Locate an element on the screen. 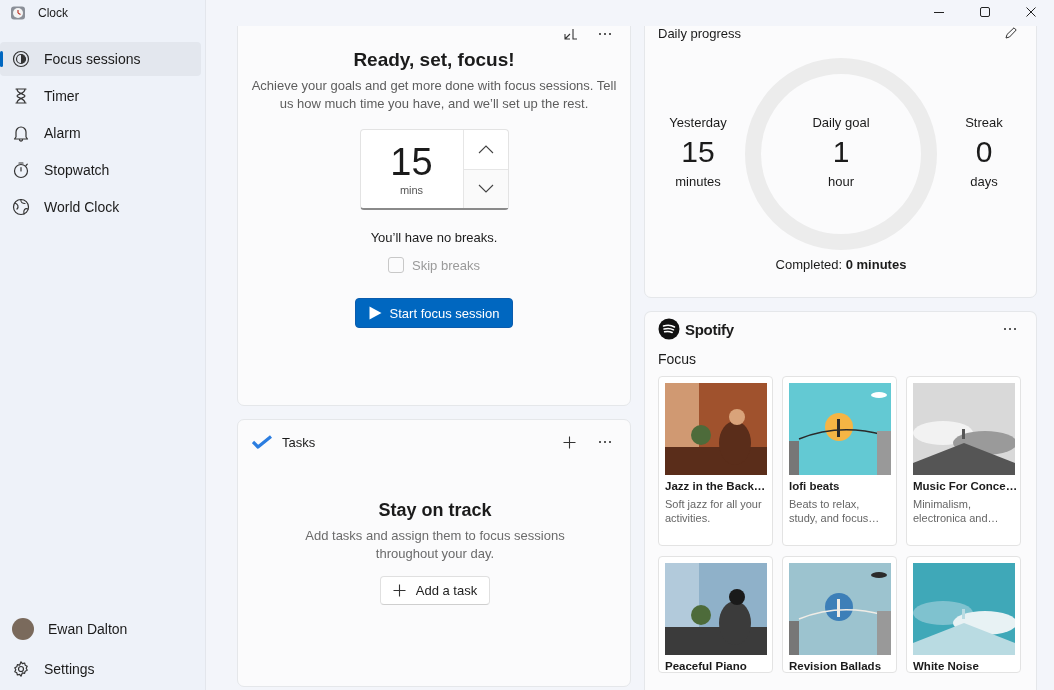 This screenshot has width=1054, height=690. playlist-tile: Peaceful Piano is located at coordinates (715, 614).